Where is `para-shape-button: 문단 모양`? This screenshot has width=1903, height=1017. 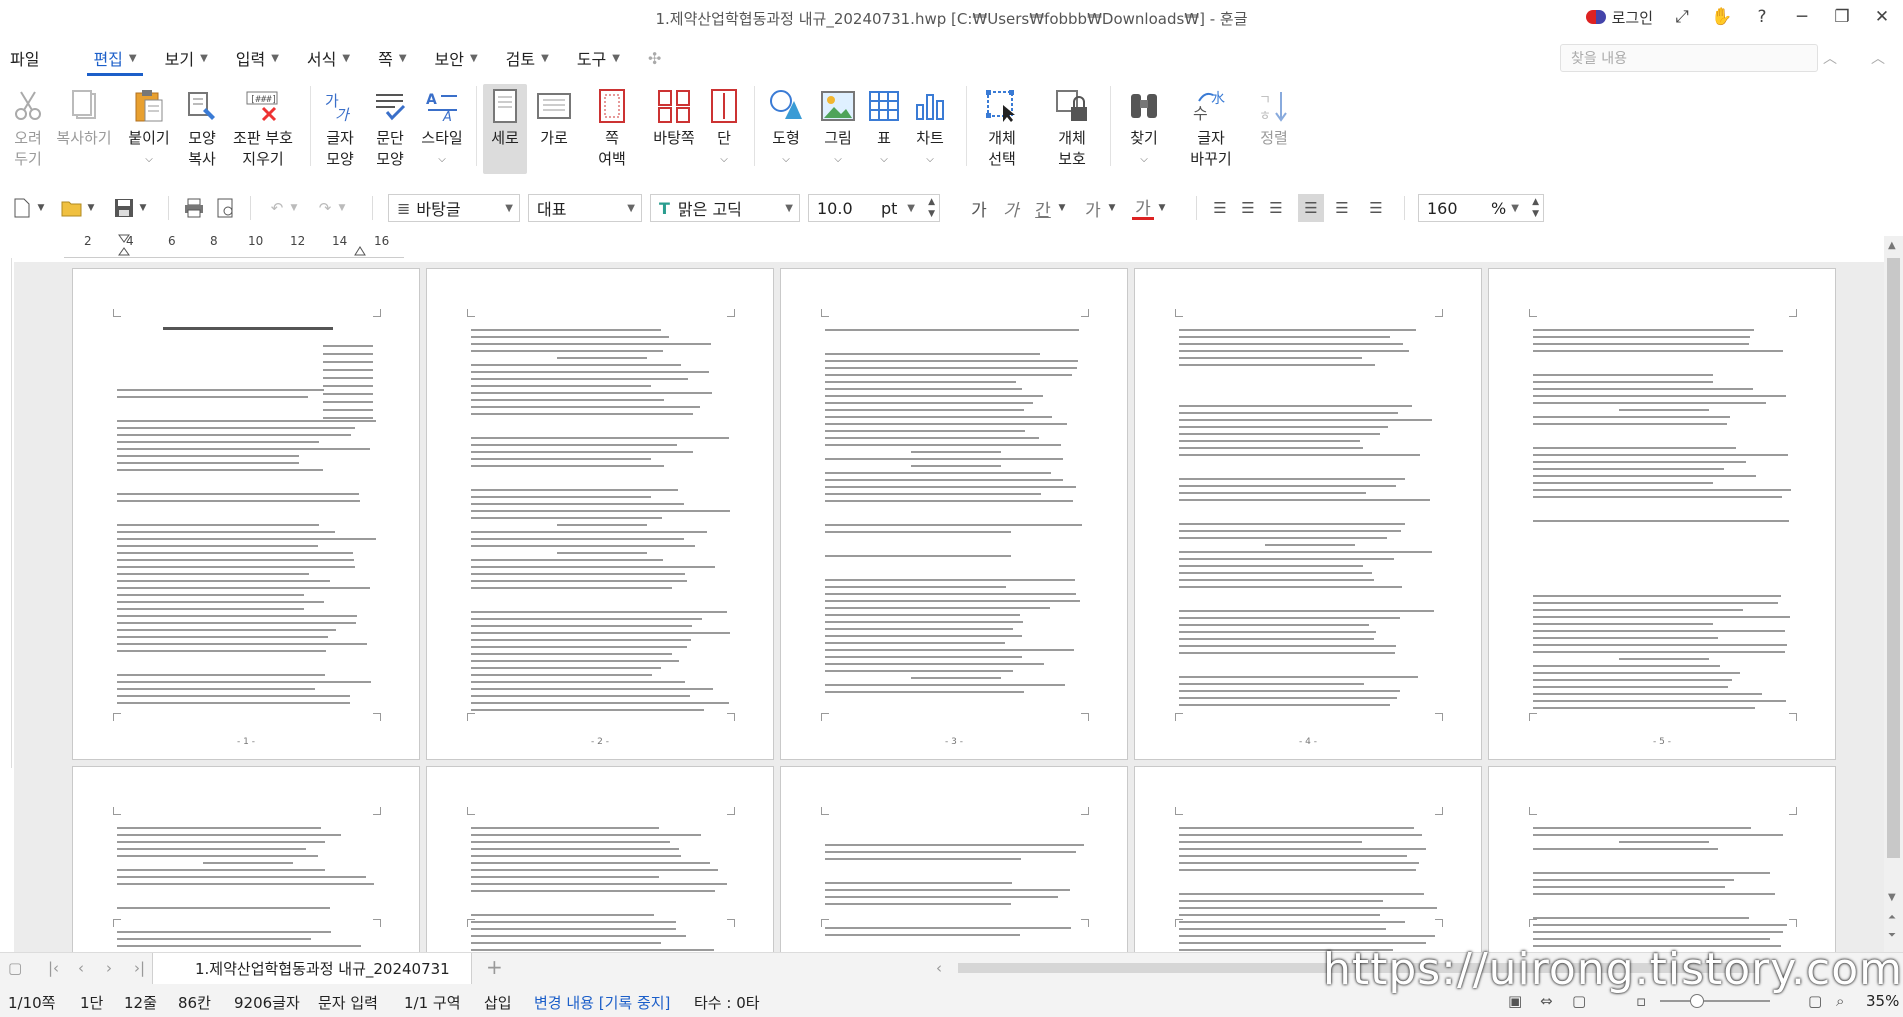 para-shape-button: 문단 모양 is located at coordinates (390, 129).